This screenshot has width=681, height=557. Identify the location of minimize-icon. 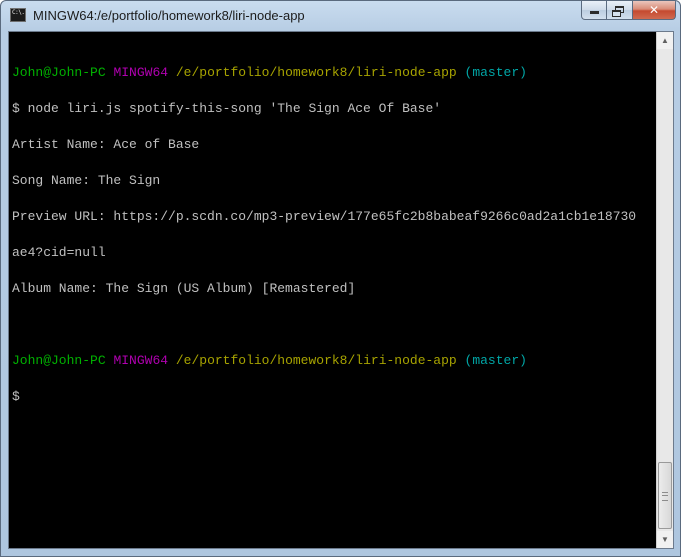
(594, 12).